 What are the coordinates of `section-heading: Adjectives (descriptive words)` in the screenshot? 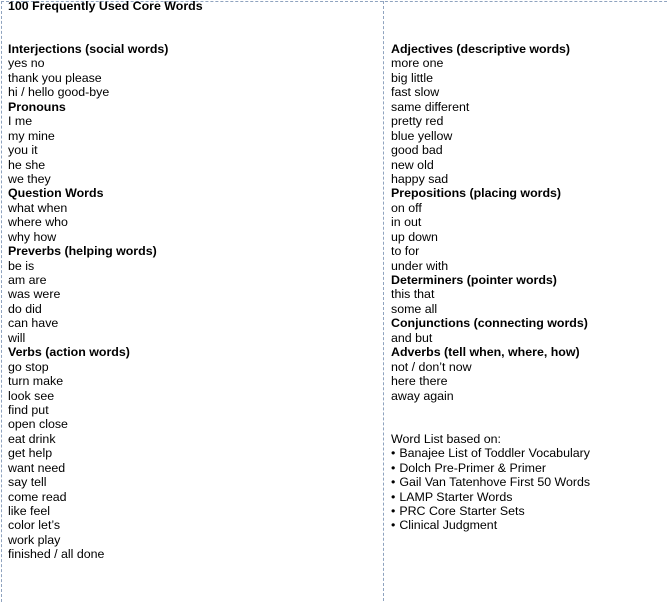 It's located at (481, 49).